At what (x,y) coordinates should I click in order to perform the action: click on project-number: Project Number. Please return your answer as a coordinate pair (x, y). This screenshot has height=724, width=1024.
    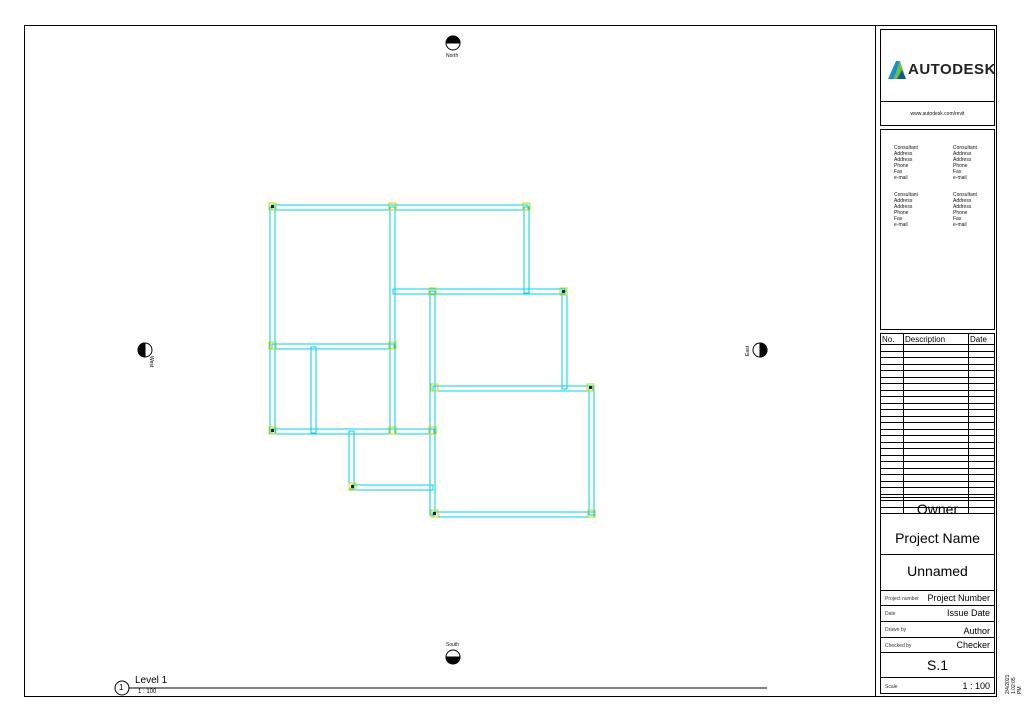
    Looking at the image, I should click on (958, 598).